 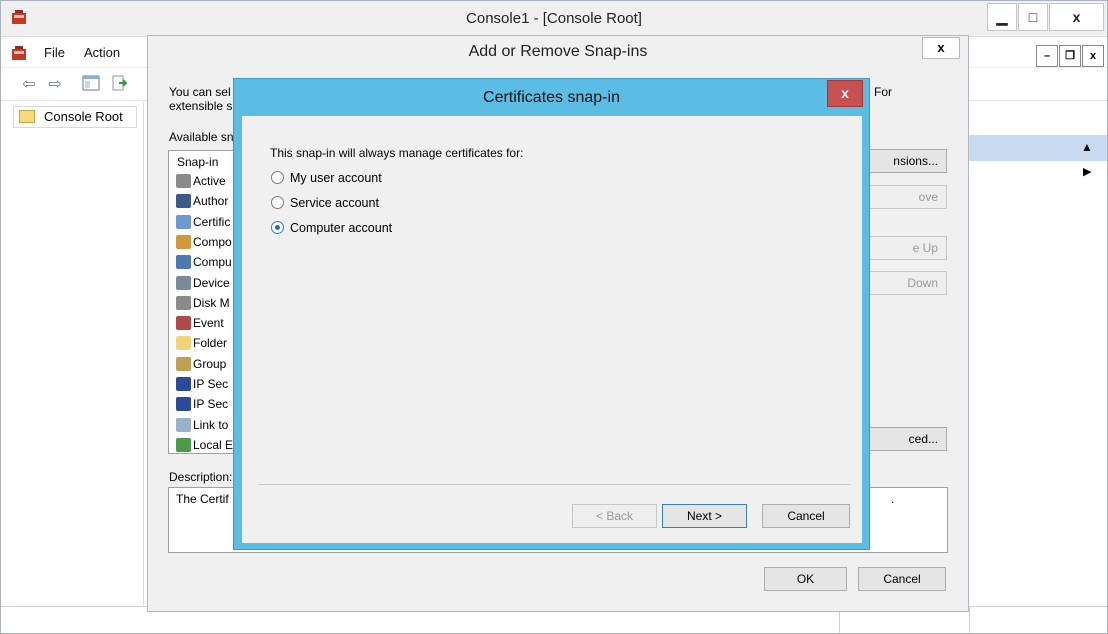 What do you see at coordinates (212, 221) in the screenshot?
I see `snapin-list-item-label: Certific` at bounding box center [212, 221].